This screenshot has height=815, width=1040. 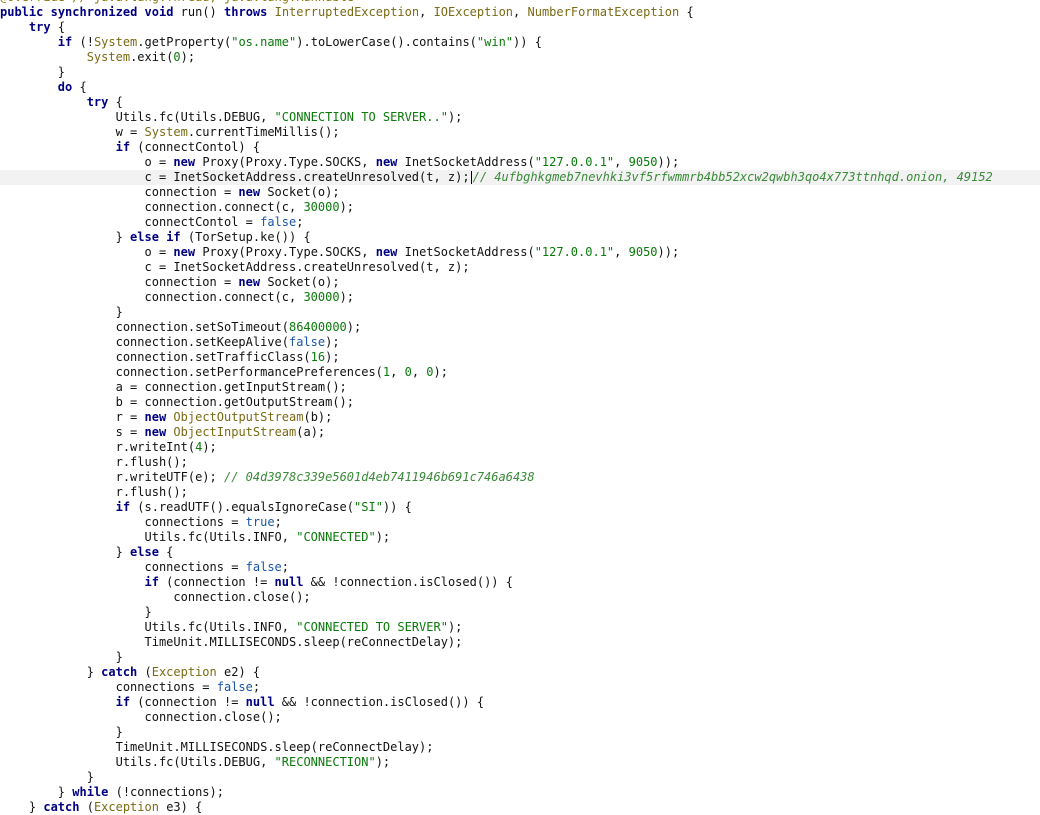 I want to click on class-token: InterruptedException, so click(x=347, y=12).